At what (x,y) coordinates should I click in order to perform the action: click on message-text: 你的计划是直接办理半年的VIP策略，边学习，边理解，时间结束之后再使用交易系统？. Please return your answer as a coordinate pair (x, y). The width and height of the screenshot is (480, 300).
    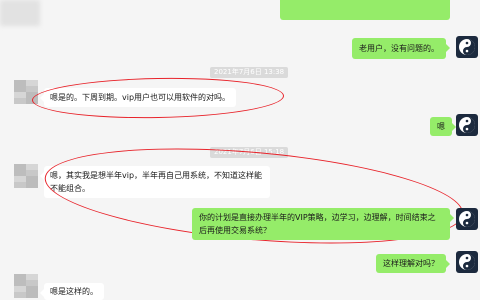
    Looking at the image, I should click on (317, 224).